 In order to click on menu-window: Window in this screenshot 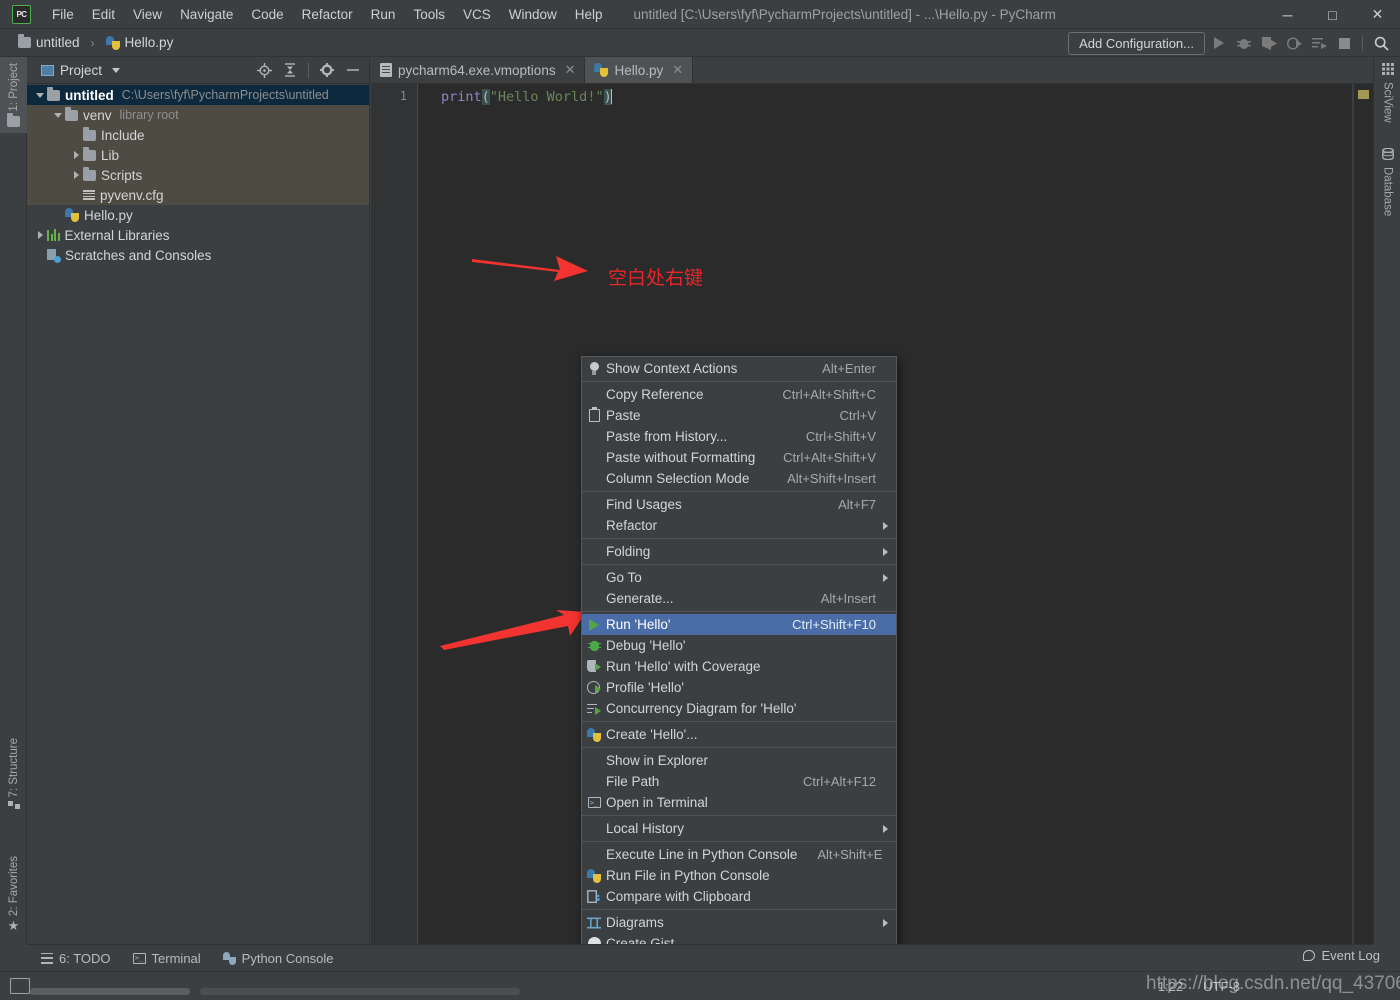, I will do `click(533, 14)`.